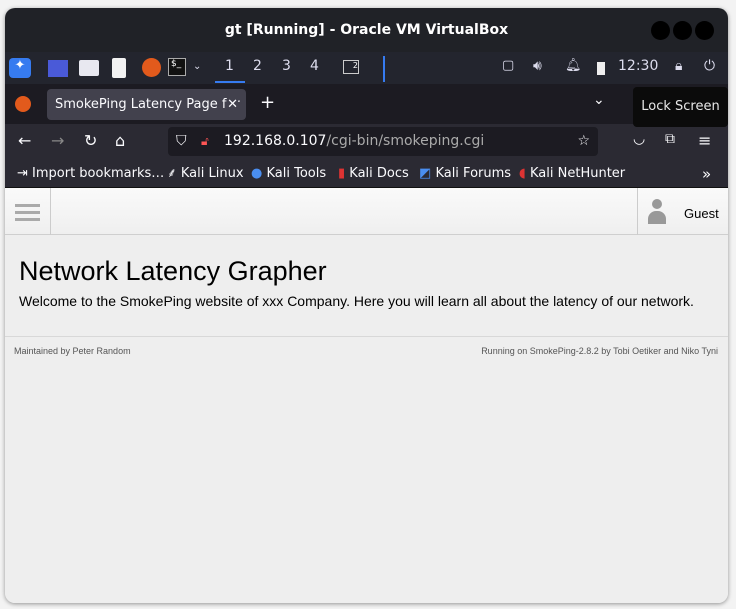 This screenshot has width=736, height=609. What do you see at coordinates (682, 211) in the screenshot?
I see `user-menu: Guest` at bounding box center [682, 211].